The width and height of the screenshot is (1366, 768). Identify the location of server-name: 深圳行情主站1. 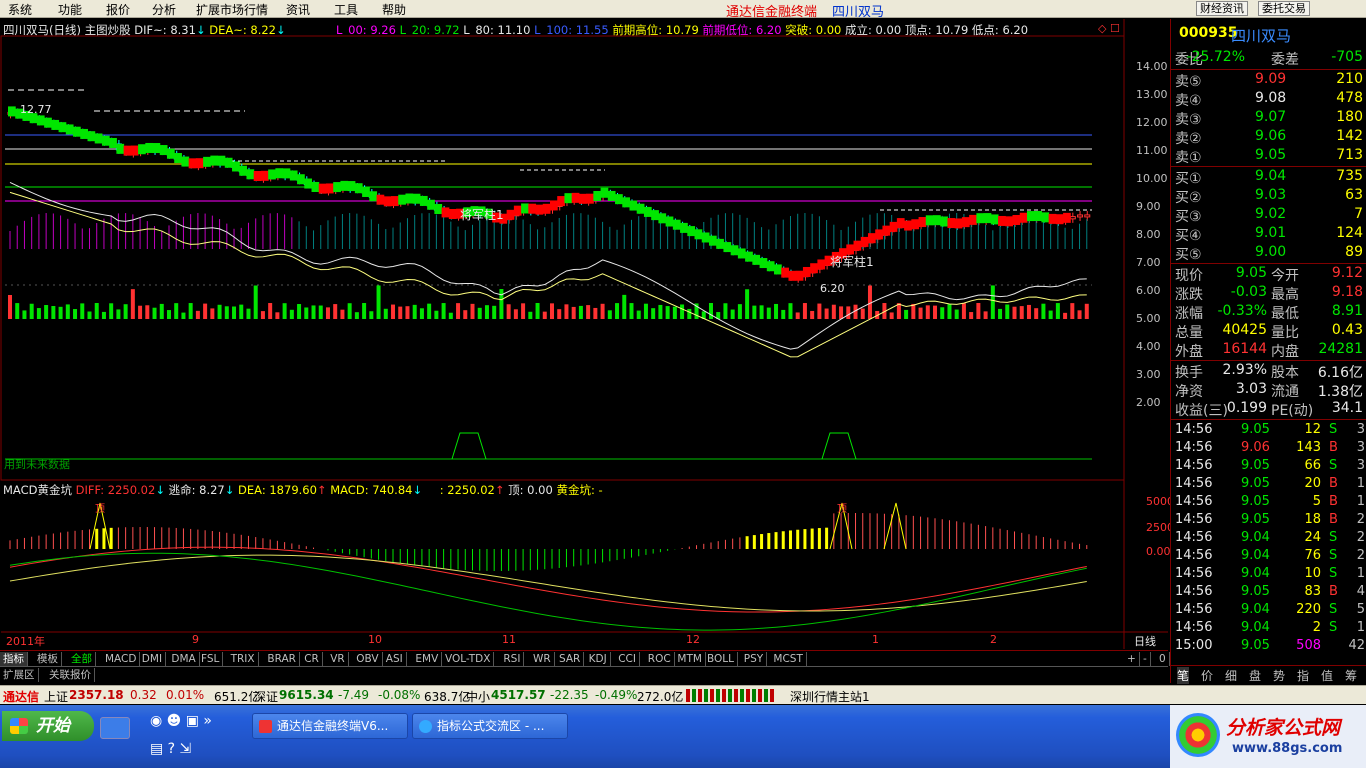
(830, 696).